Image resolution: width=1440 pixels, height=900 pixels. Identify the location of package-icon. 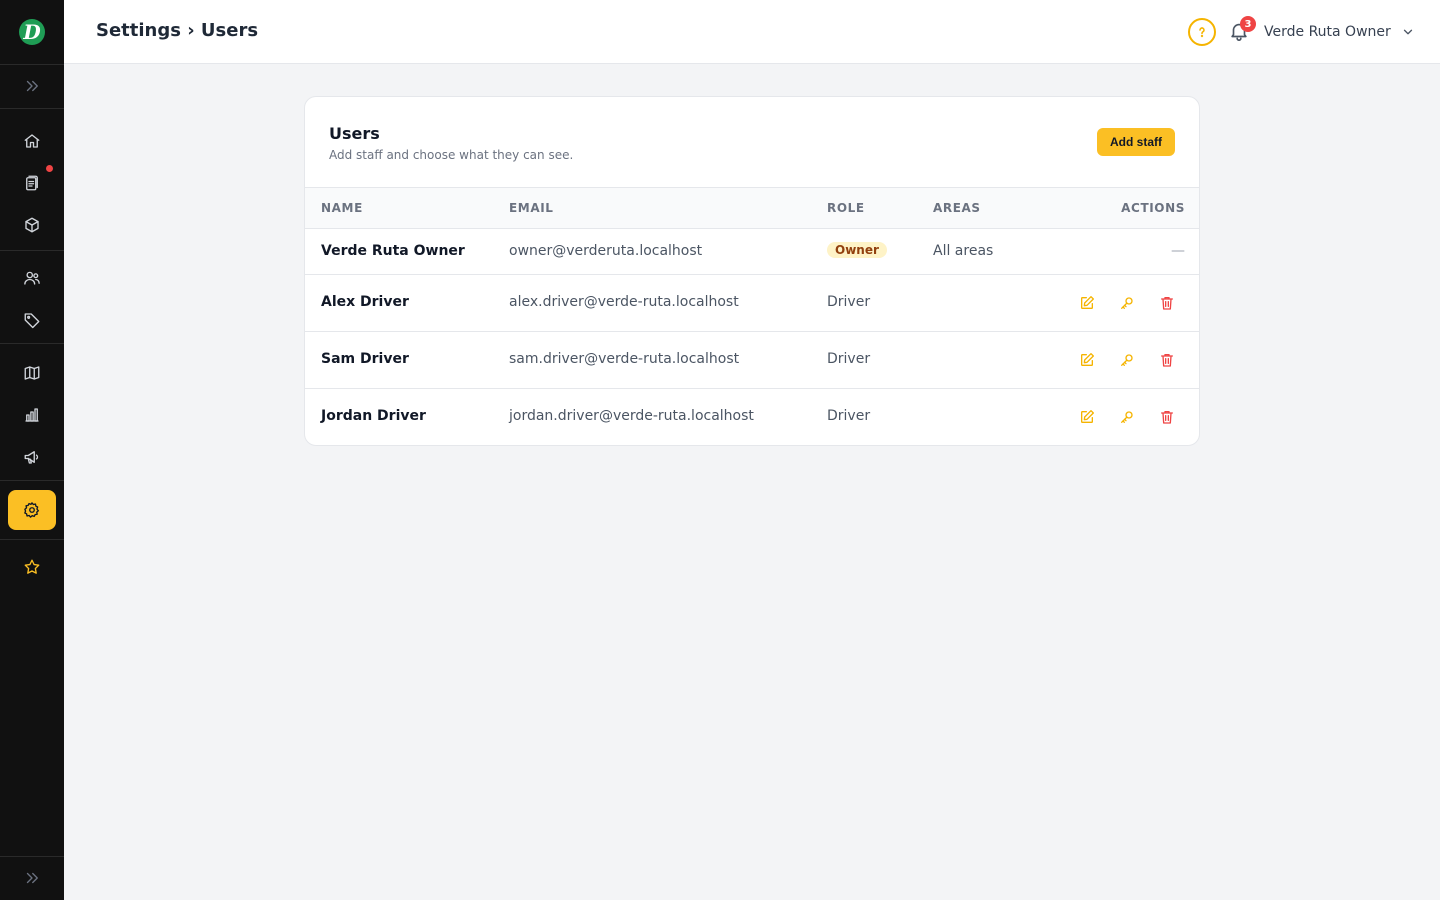
(32, 225).